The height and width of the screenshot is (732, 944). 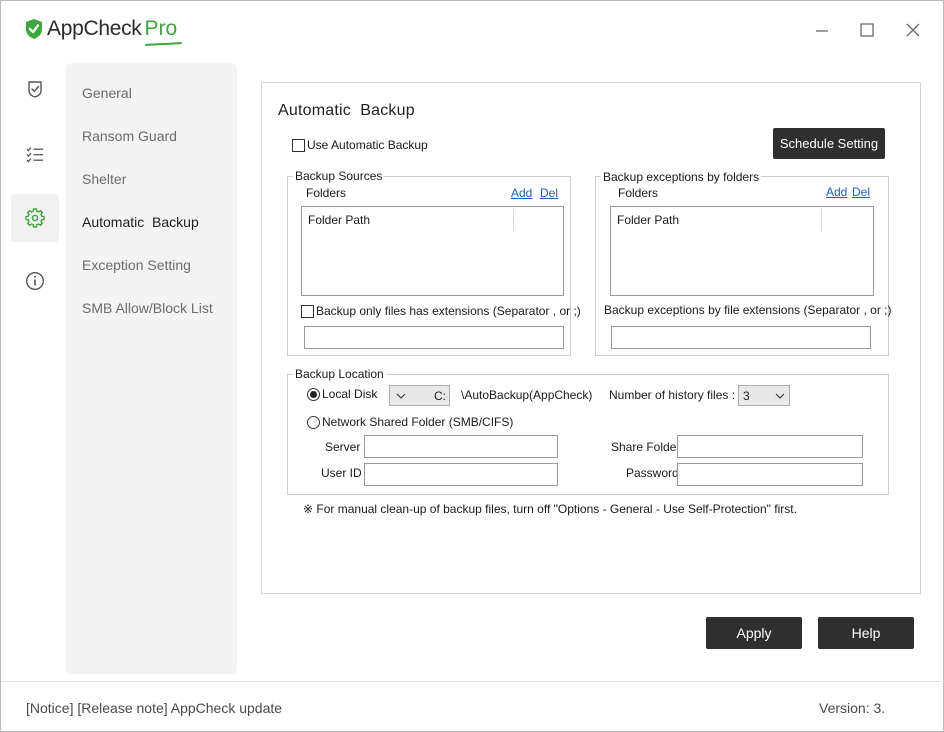 What do you see at coordinates (742, 251) in the screenshot?
I see `exceptions-folder-list: Folder Path` at bounding box center [742, 251].